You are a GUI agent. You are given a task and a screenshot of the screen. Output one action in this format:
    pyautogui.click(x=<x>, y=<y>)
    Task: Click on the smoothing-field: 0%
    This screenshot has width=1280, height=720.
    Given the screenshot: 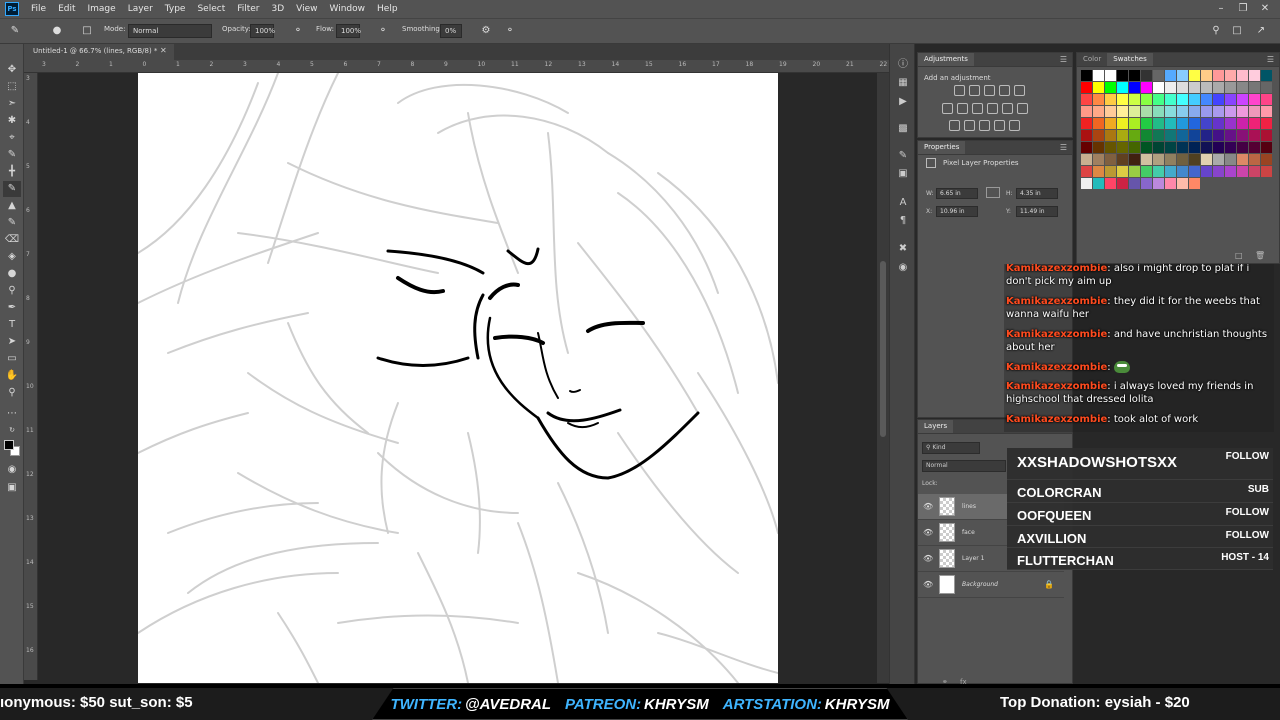 What is the action you would take?
    pyautogui.click(x=451, y=31)
    